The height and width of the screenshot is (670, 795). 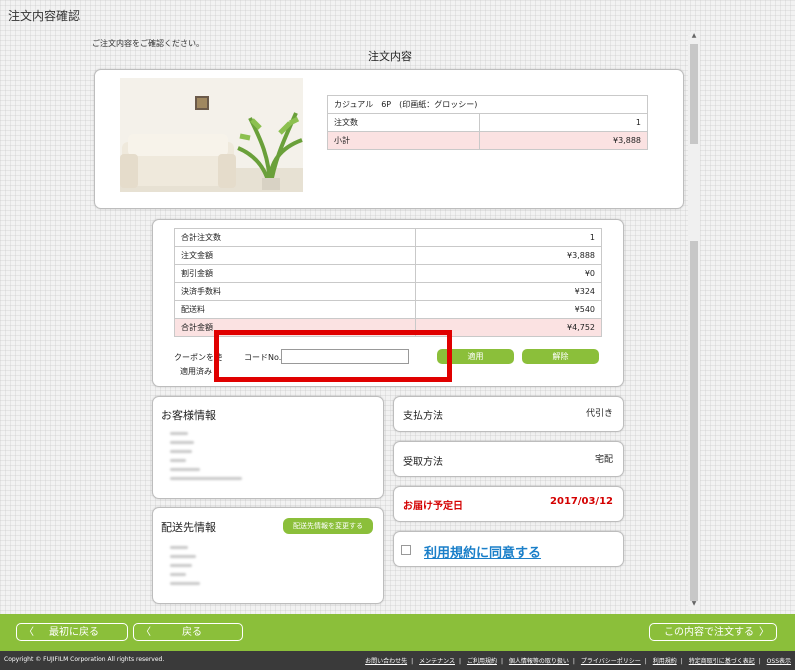 I want to click on shipping-title: 配送先情報, so click(x=188, y=527).